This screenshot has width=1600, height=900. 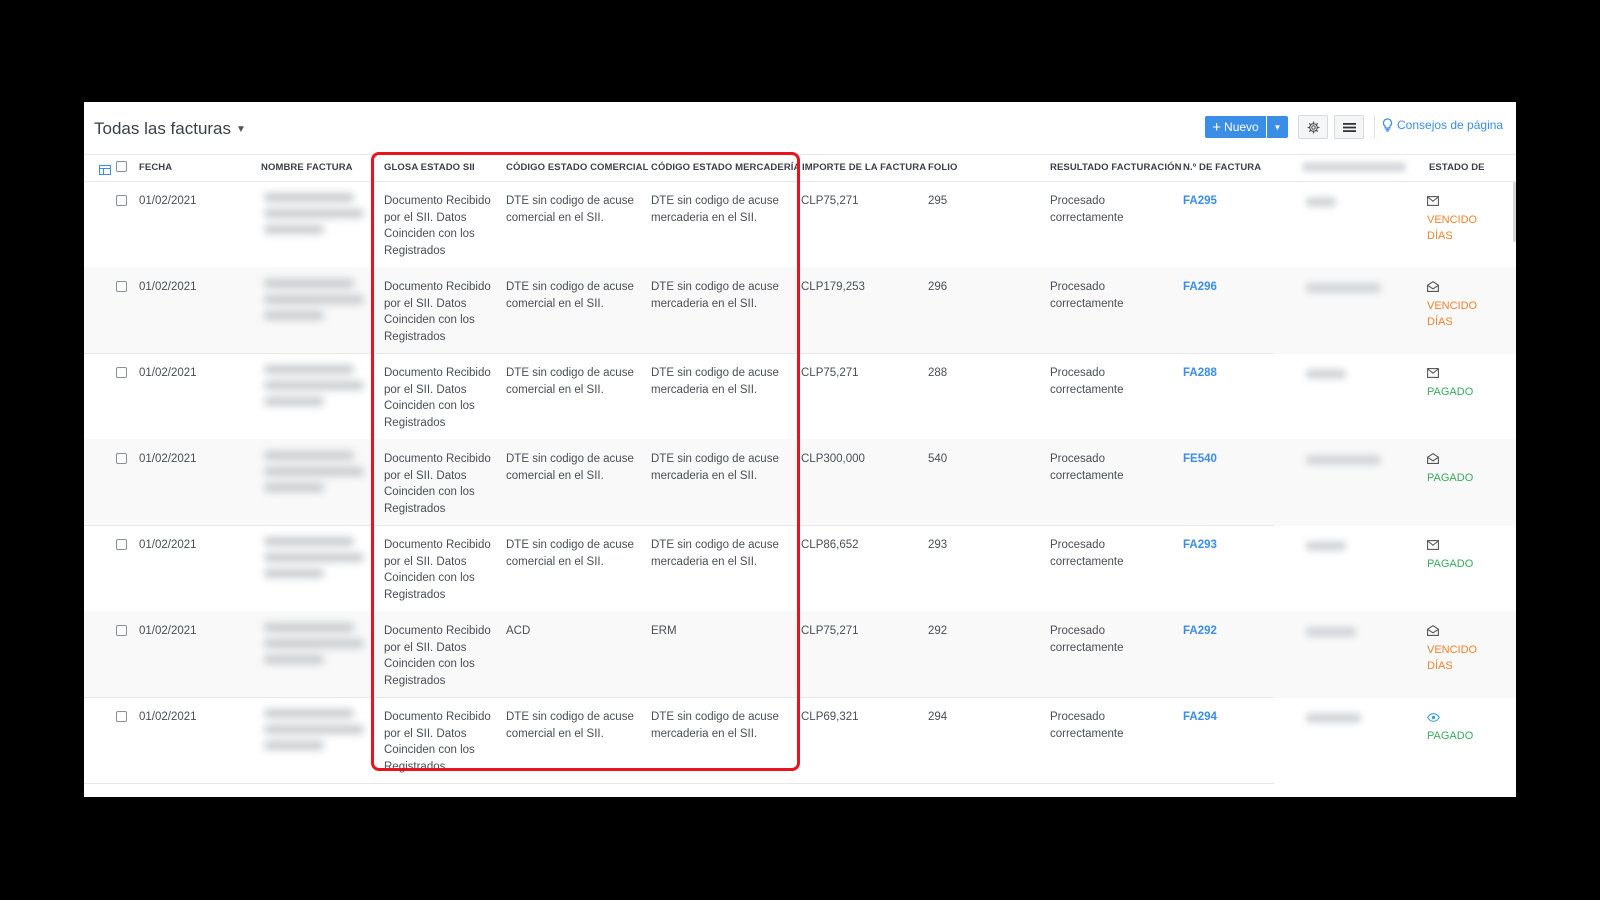 What do you see at coordinates (1387, 125) in the screenshot?
I see `lightbulb-icon` at bounding box center [1387, 125].